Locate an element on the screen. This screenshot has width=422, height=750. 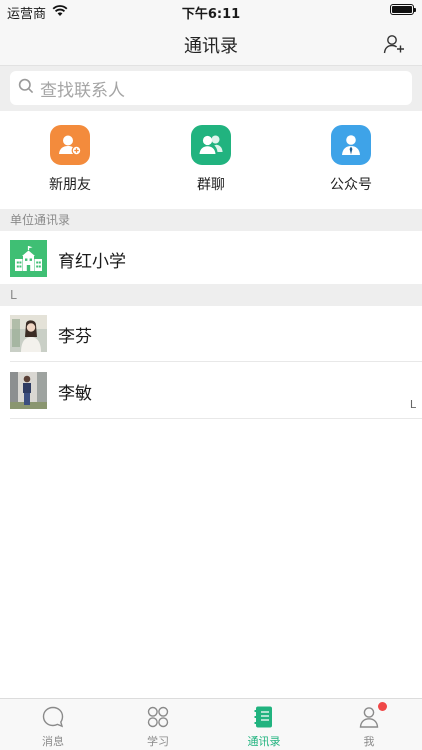
search-input: 查找联系人 is located at coordinates (211, 88).